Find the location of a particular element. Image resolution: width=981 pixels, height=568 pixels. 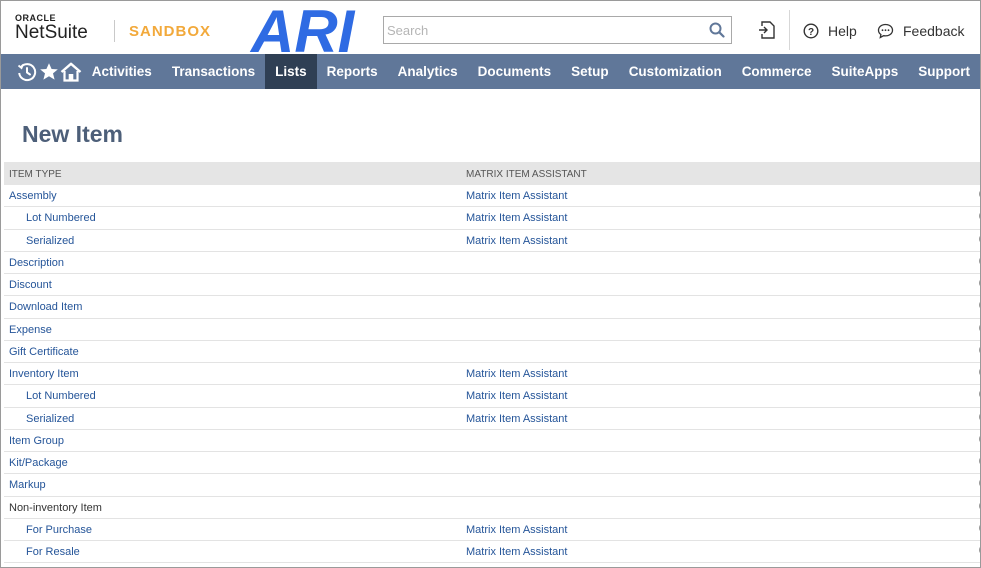

item-type-link: Assembly is located at coordinates (33, 196).